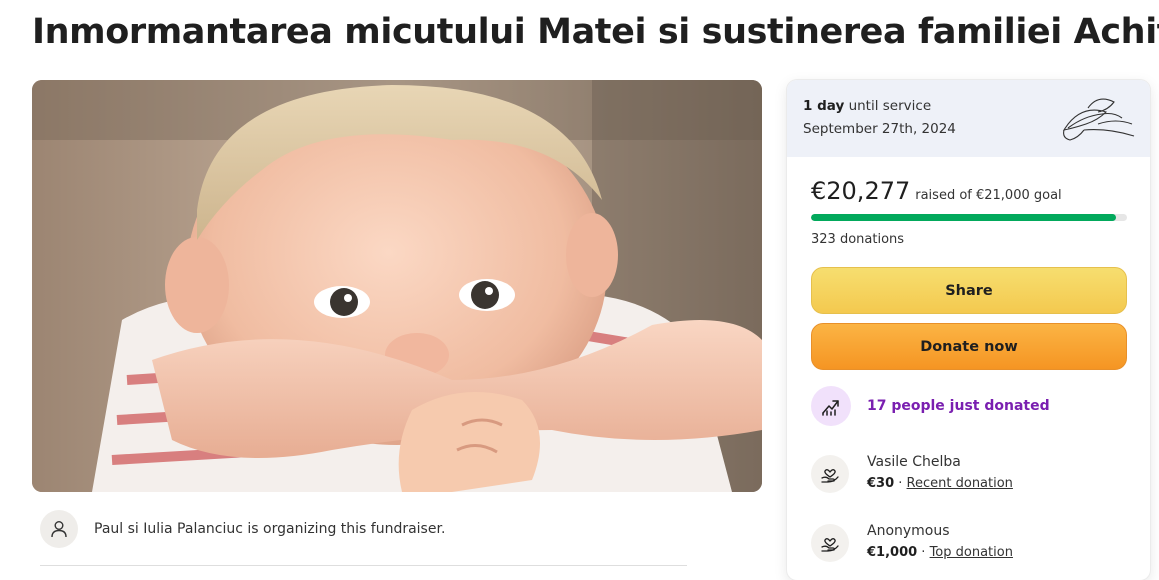 The image size is (1159, 580). Describe the element at coordinates (363, 565) in the screenshot. I see `section-divider` at that location.